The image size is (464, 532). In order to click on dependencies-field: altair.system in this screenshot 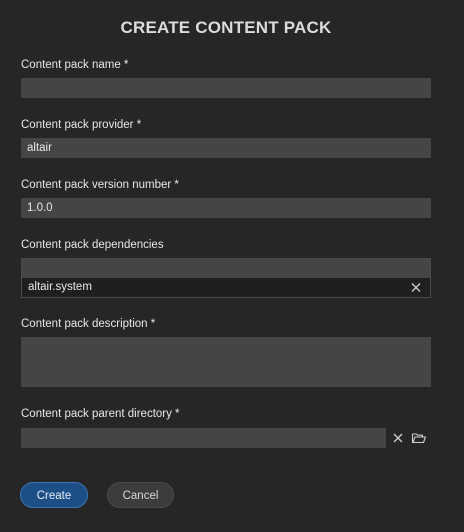, I will do `click(226, 278)`.